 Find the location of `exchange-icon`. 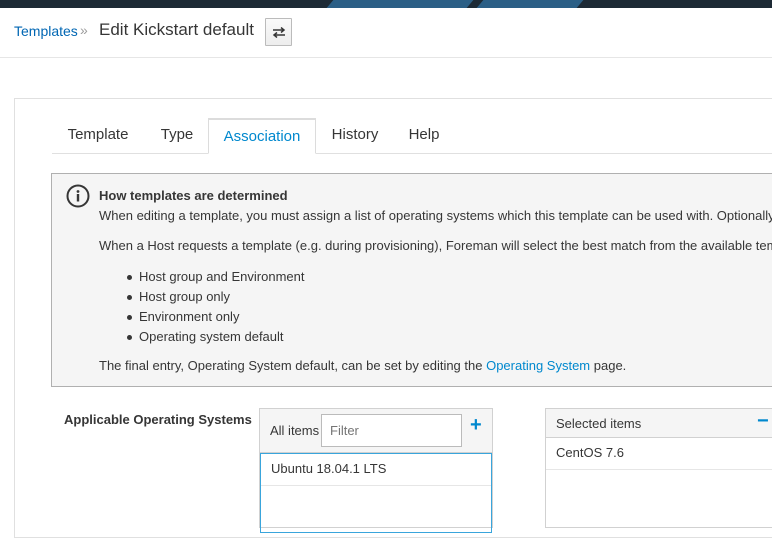

exchange-icon is located at coordinates (279, 32).